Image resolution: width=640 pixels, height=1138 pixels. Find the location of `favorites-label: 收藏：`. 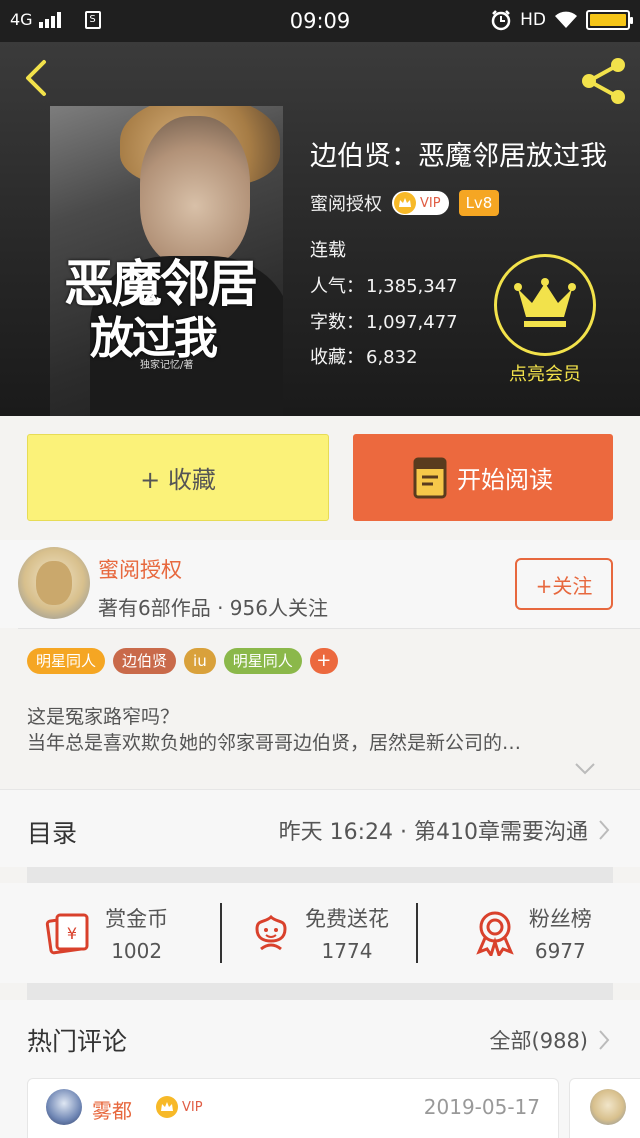

favorites-label: 收藏： is located at coordinates (337, 357).